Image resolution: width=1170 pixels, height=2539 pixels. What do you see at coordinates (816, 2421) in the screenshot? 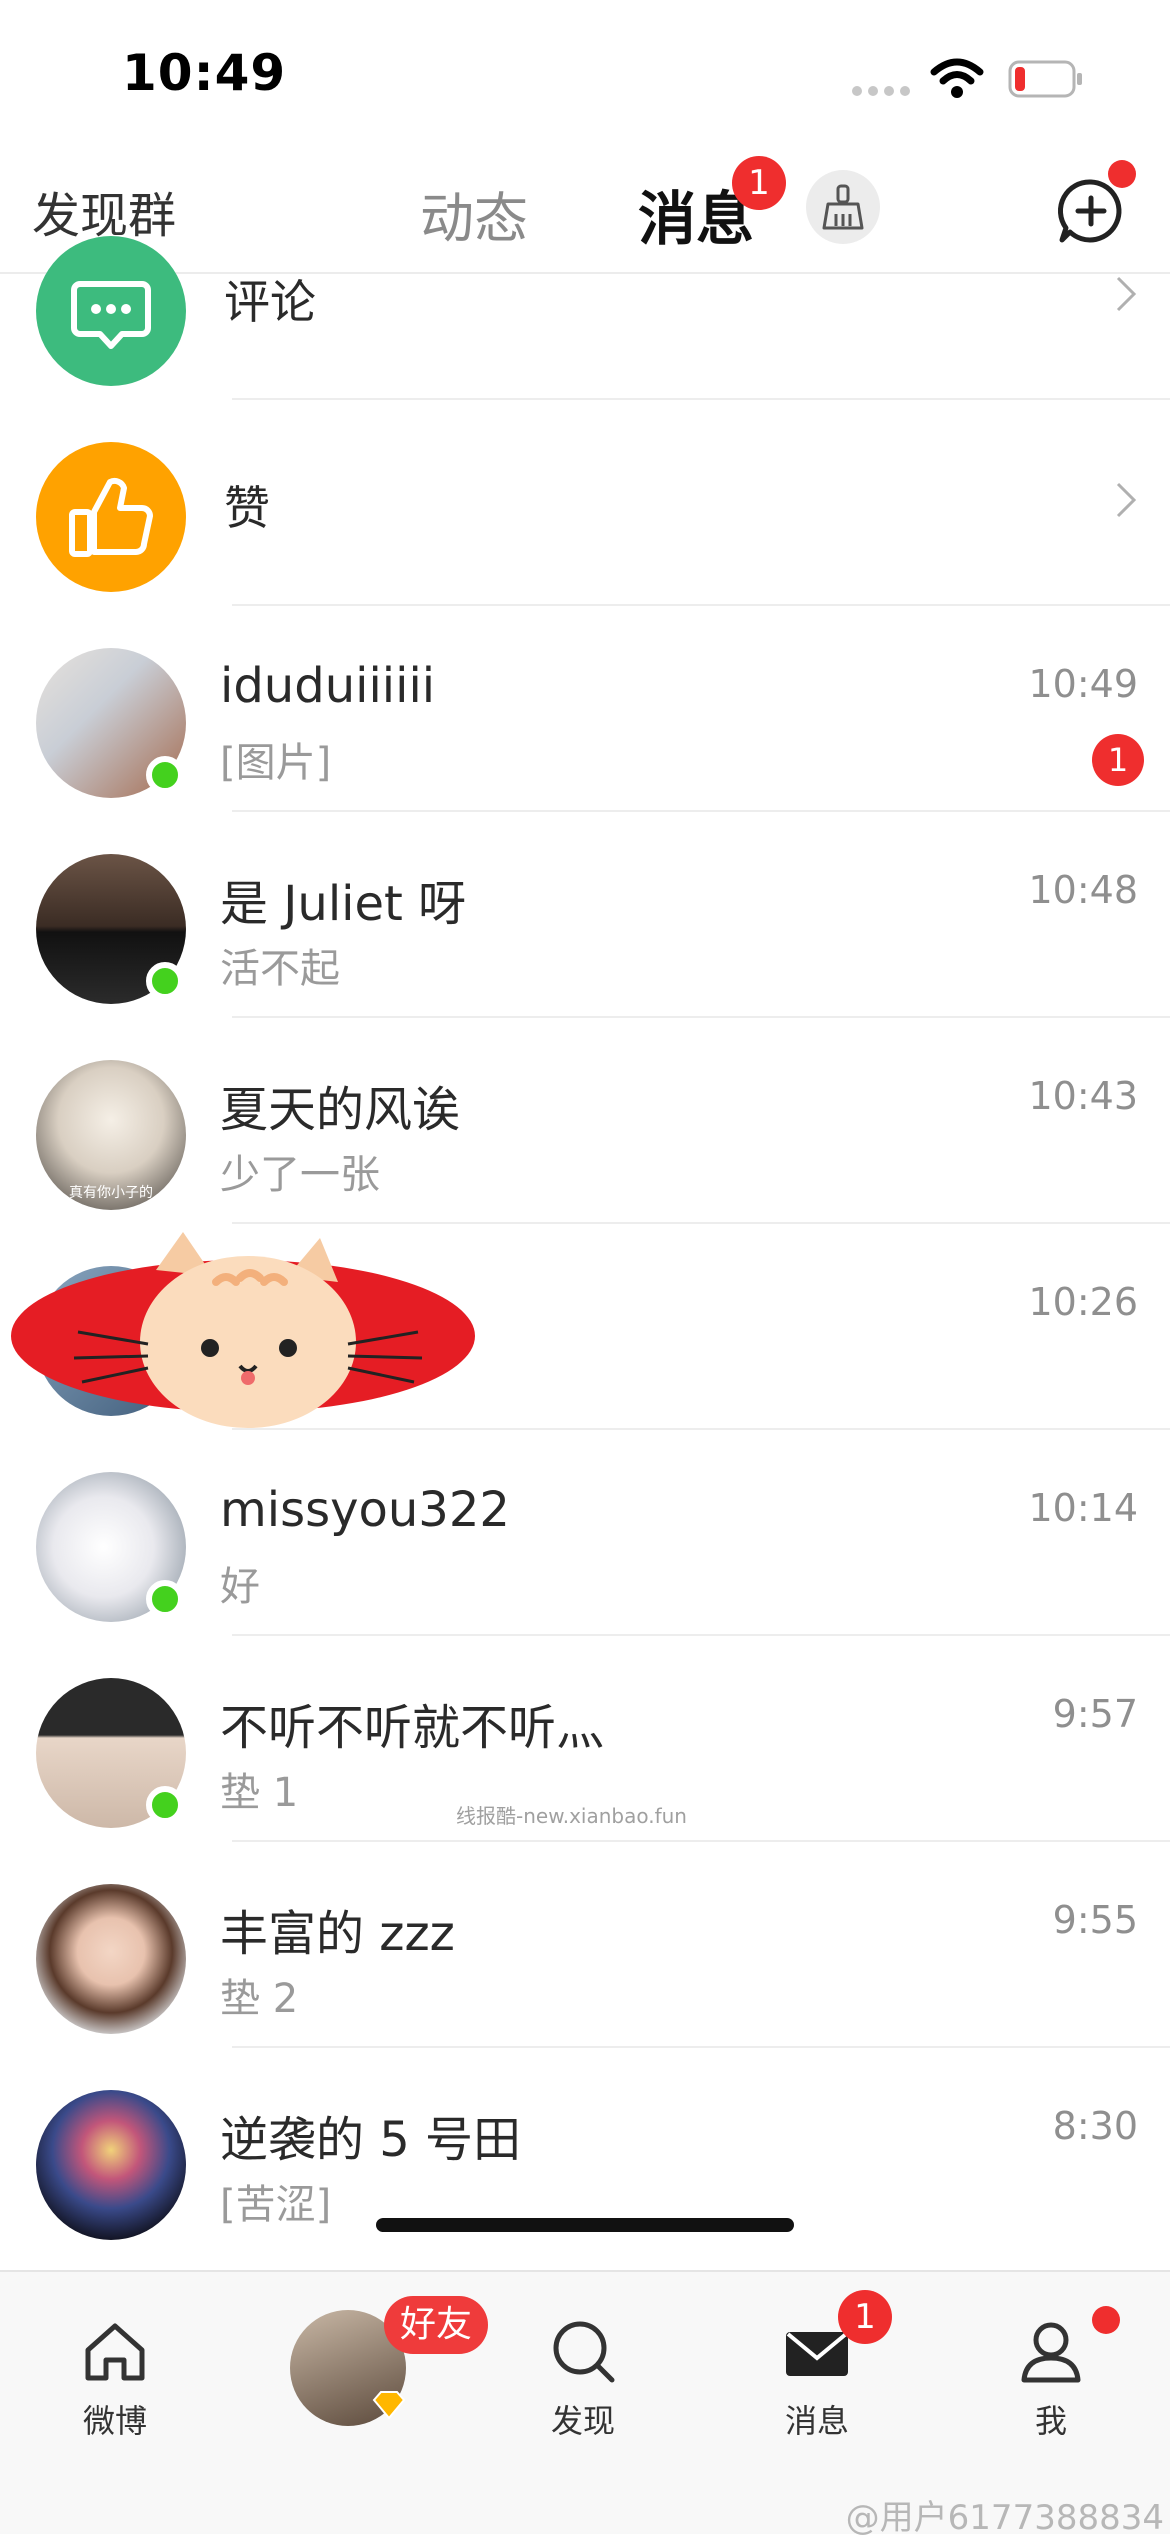
I see `tab-messages-label: 消息` at bounding box center [816, 2421].